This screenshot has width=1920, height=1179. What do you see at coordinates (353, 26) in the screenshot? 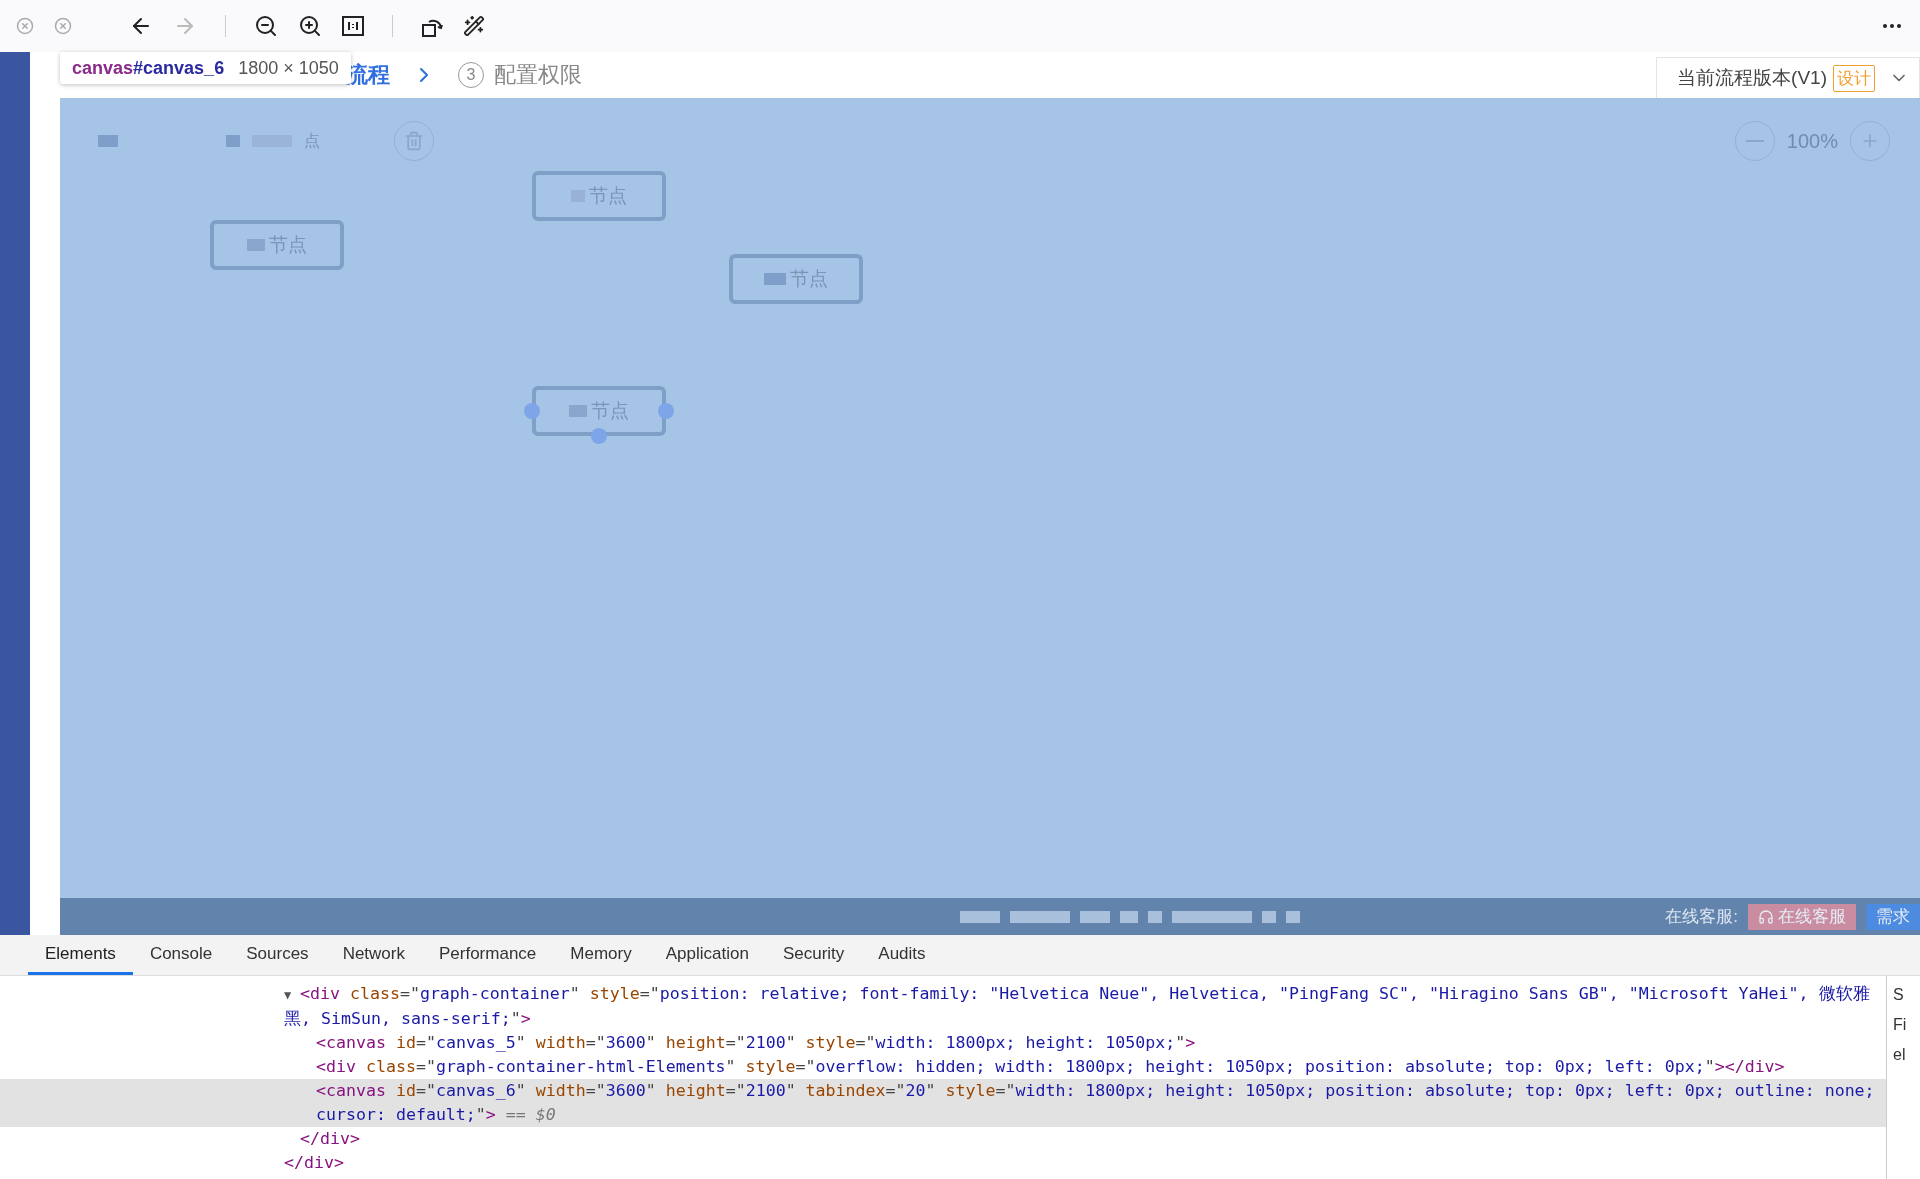
I see `actual-size-icon` at bounding box center [353, 26].